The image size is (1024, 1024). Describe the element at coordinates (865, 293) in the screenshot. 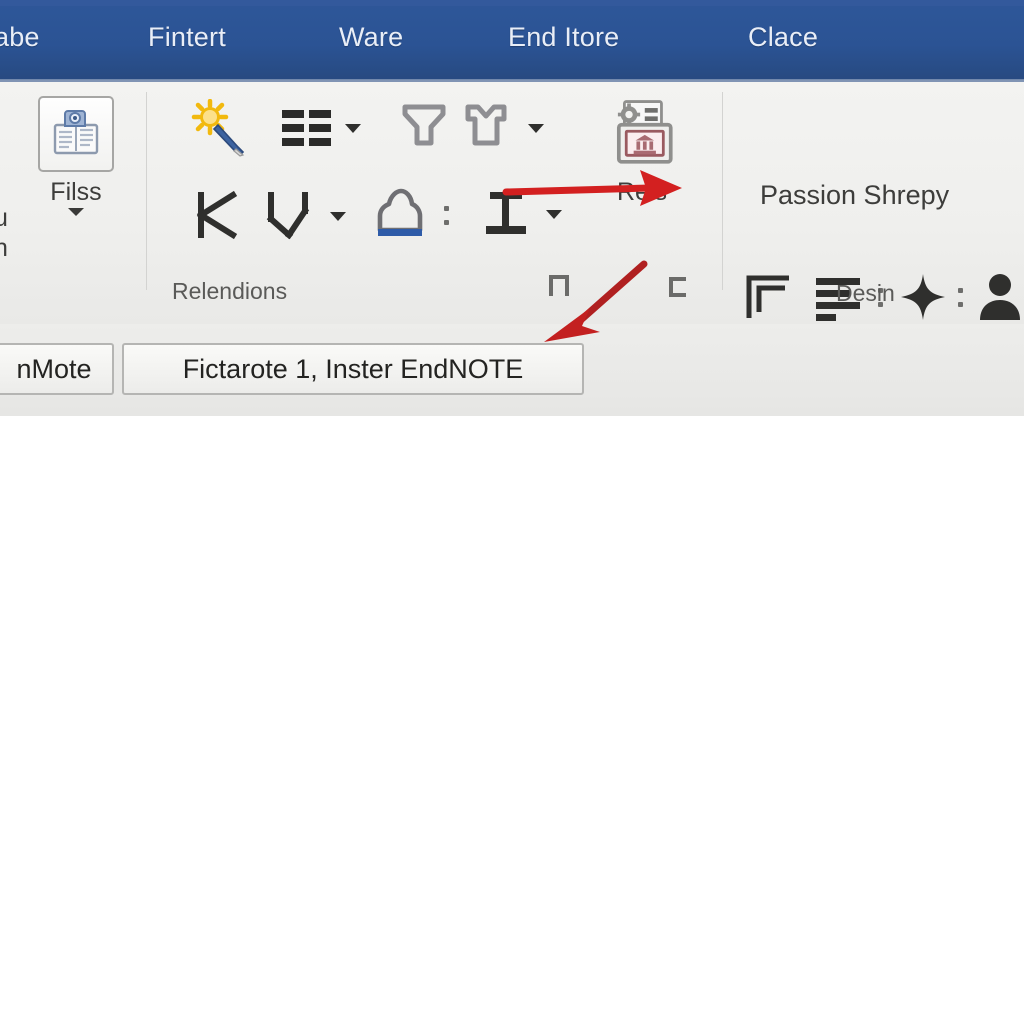

I see `group-label-desin: Desin` at that location.